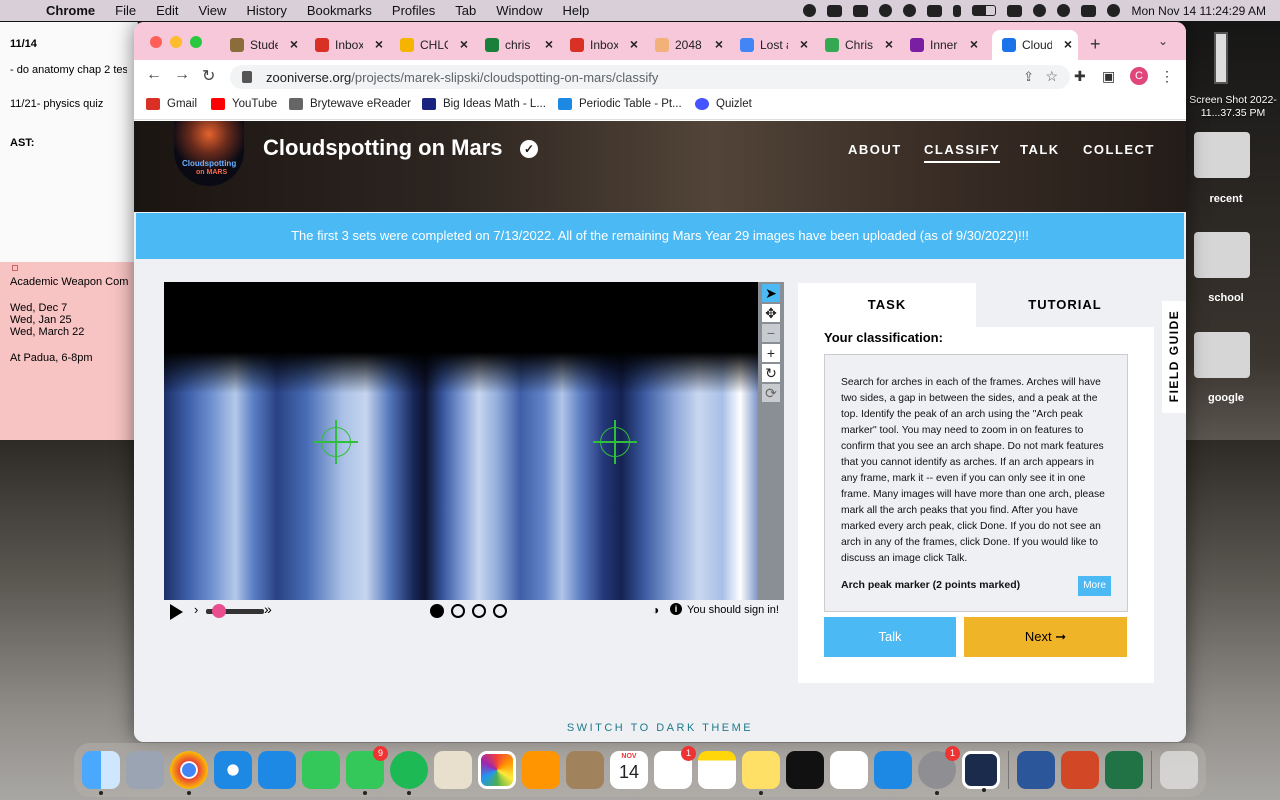 Image resolution: width=1280 pixels, height=800 pixels. Describe the element at coordinates (962, 152) in the screenshot. I see `nav-classify: CLASSIFY` at that location.